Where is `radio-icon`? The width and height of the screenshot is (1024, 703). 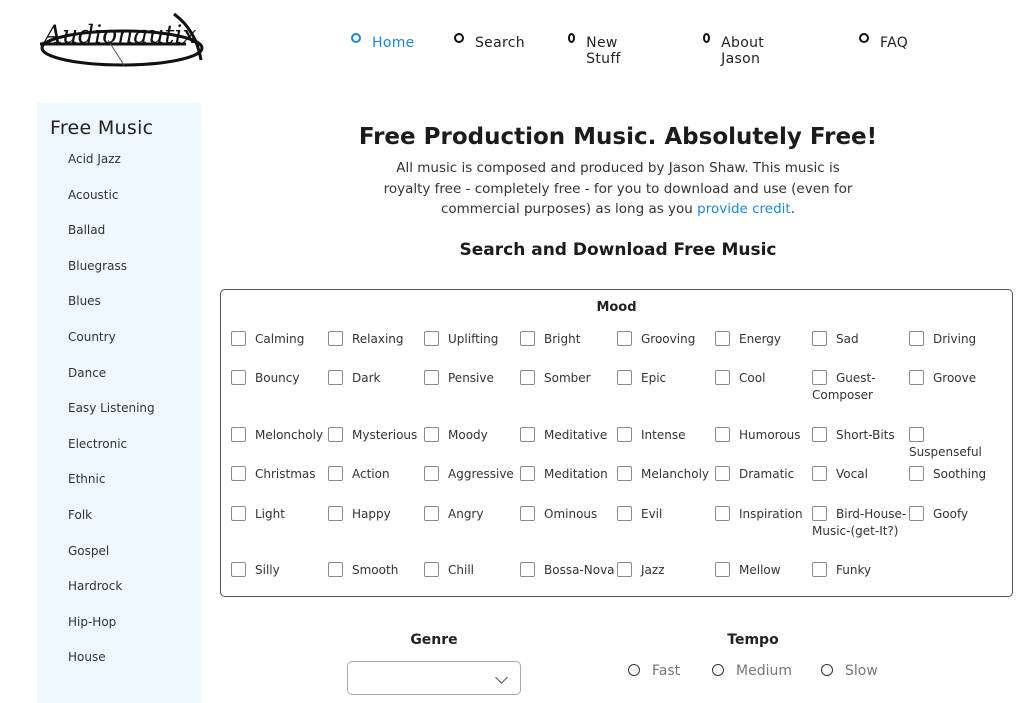
radio-icon is located at coordinates (827, 670).